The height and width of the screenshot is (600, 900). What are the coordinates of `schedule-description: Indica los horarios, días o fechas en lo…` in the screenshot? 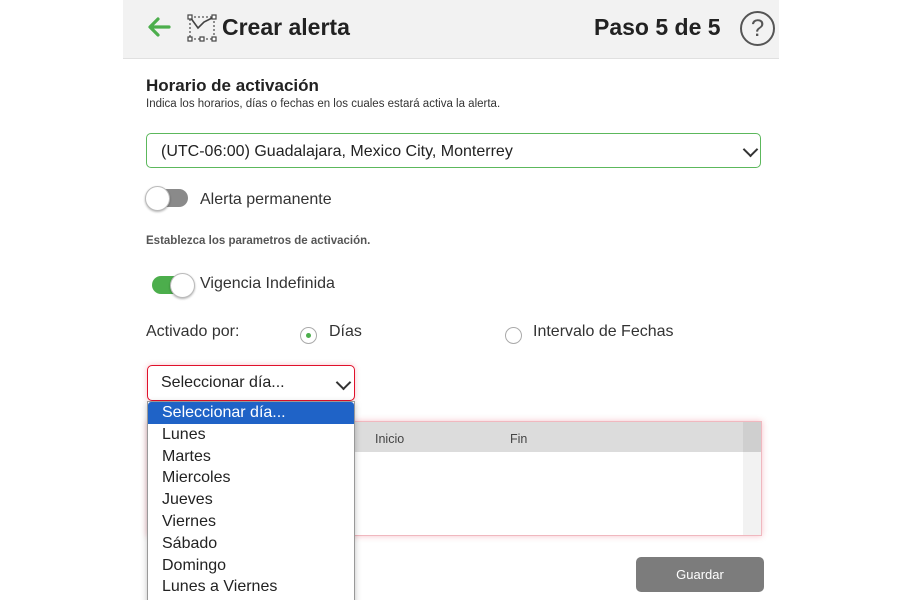 It's located at (323, 104).